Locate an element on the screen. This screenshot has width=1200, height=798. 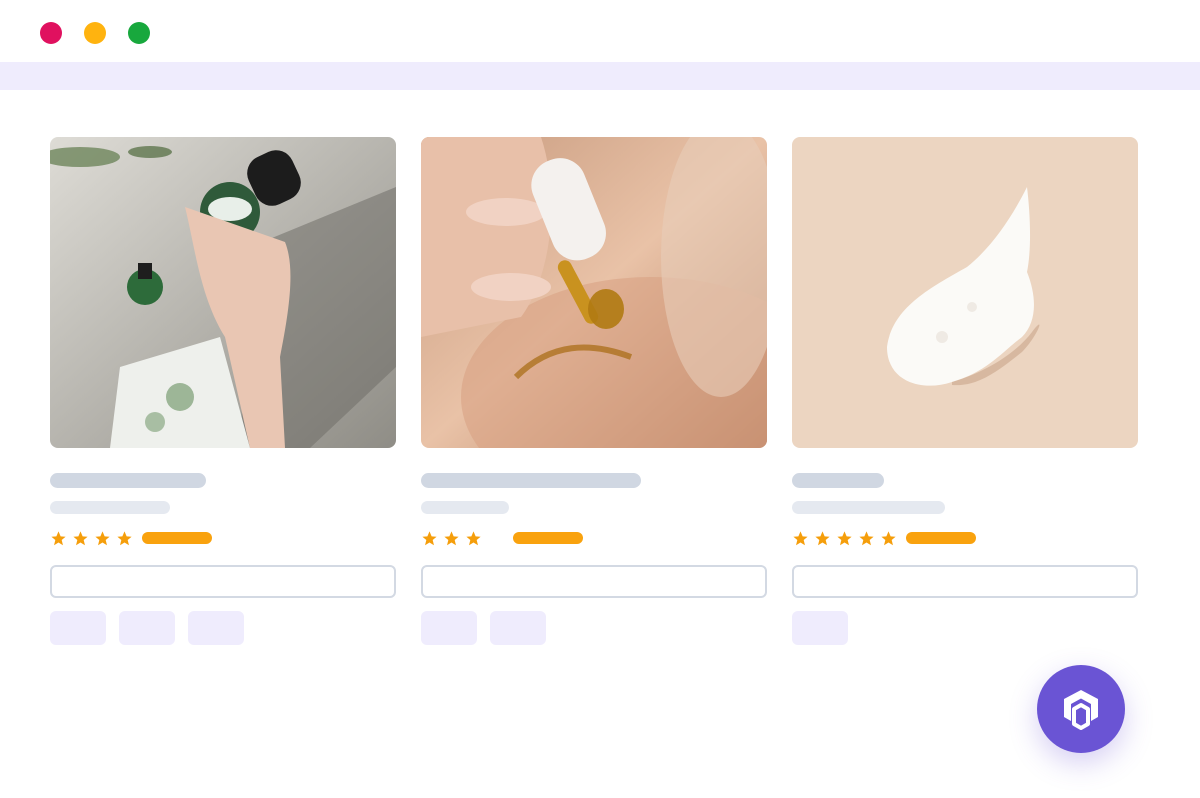
close-window-dot is located at coordinates (51, 33).